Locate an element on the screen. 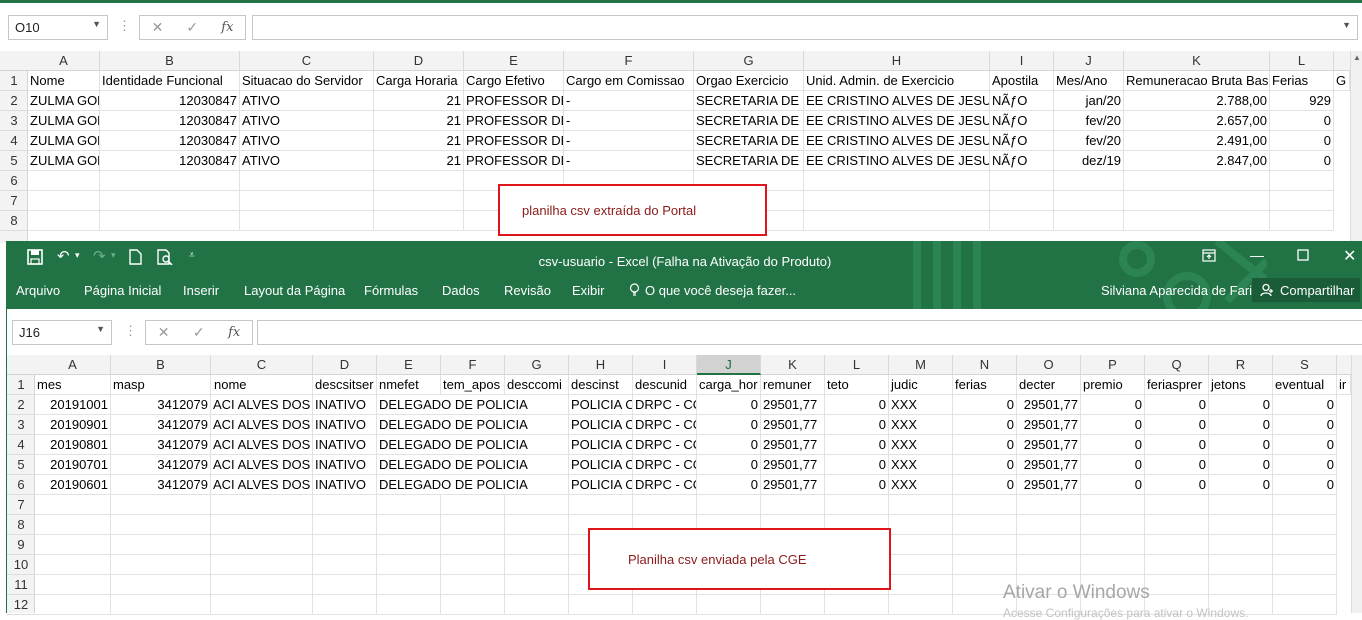 The height and width of the screenshot is (620, 1362). data-cell: 3412079 is located at coordinates (161, 485).